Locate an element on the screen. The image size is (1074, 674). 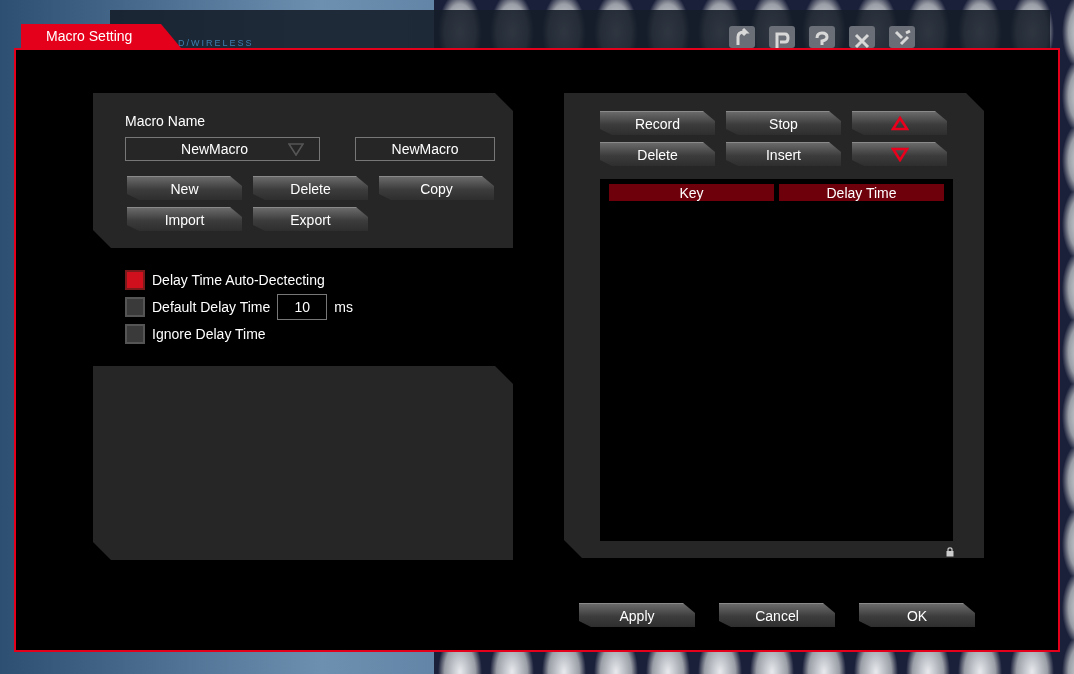
macro-name-field: NewMacro is located at coordinates (425, 149).